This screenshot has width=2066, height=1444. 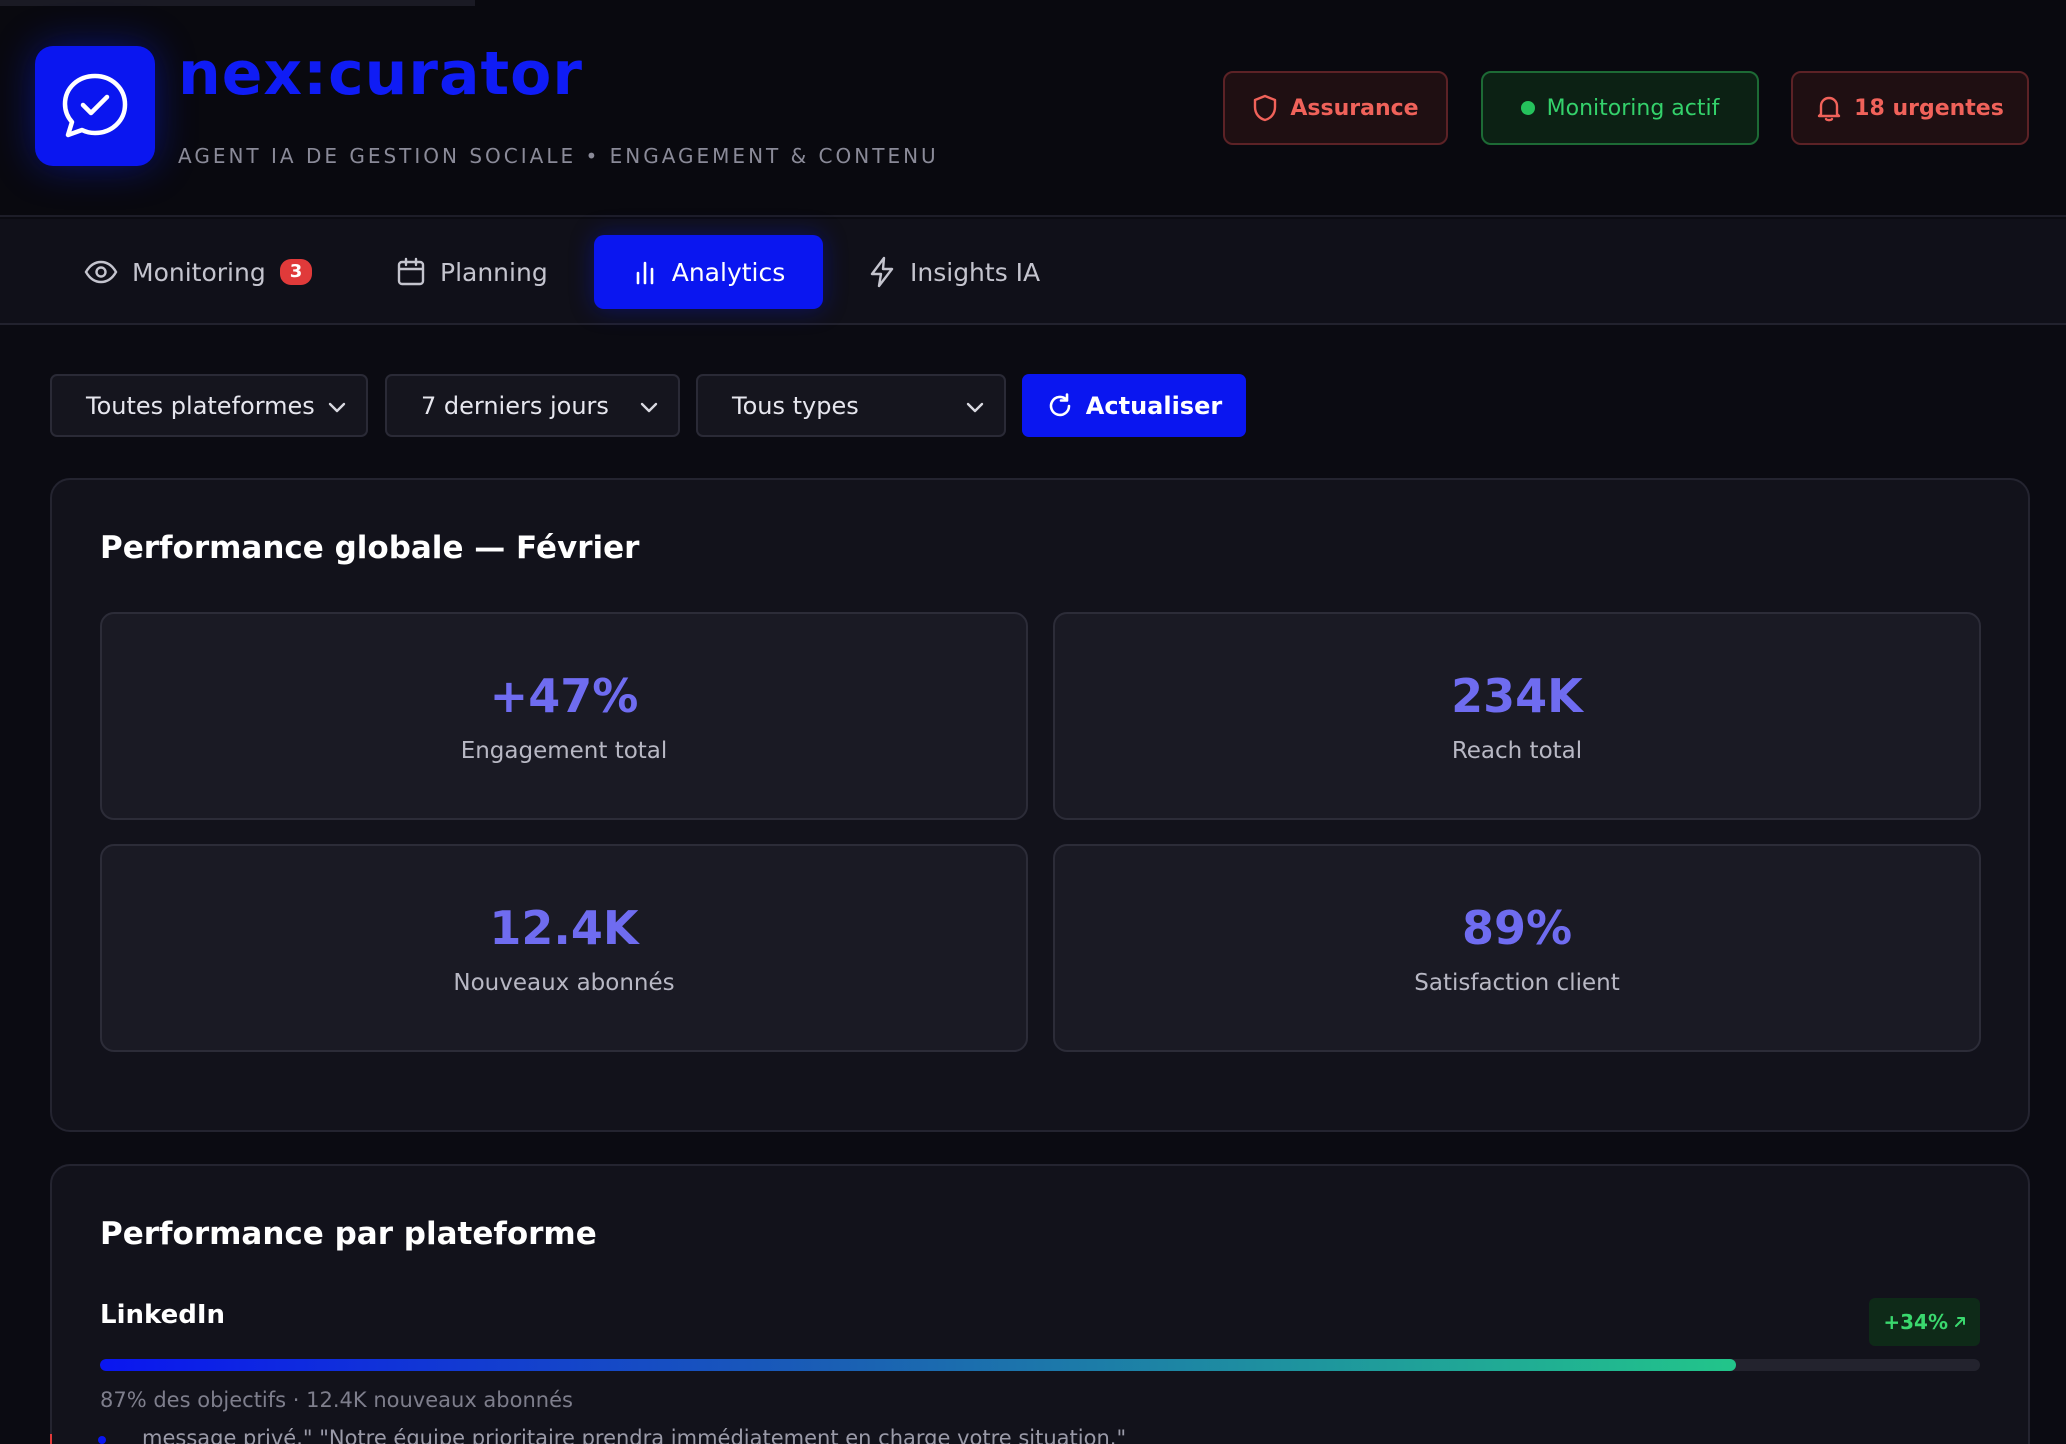 I want to click on period-select-value: 7 derniers jours, so click(x=515, y=405).